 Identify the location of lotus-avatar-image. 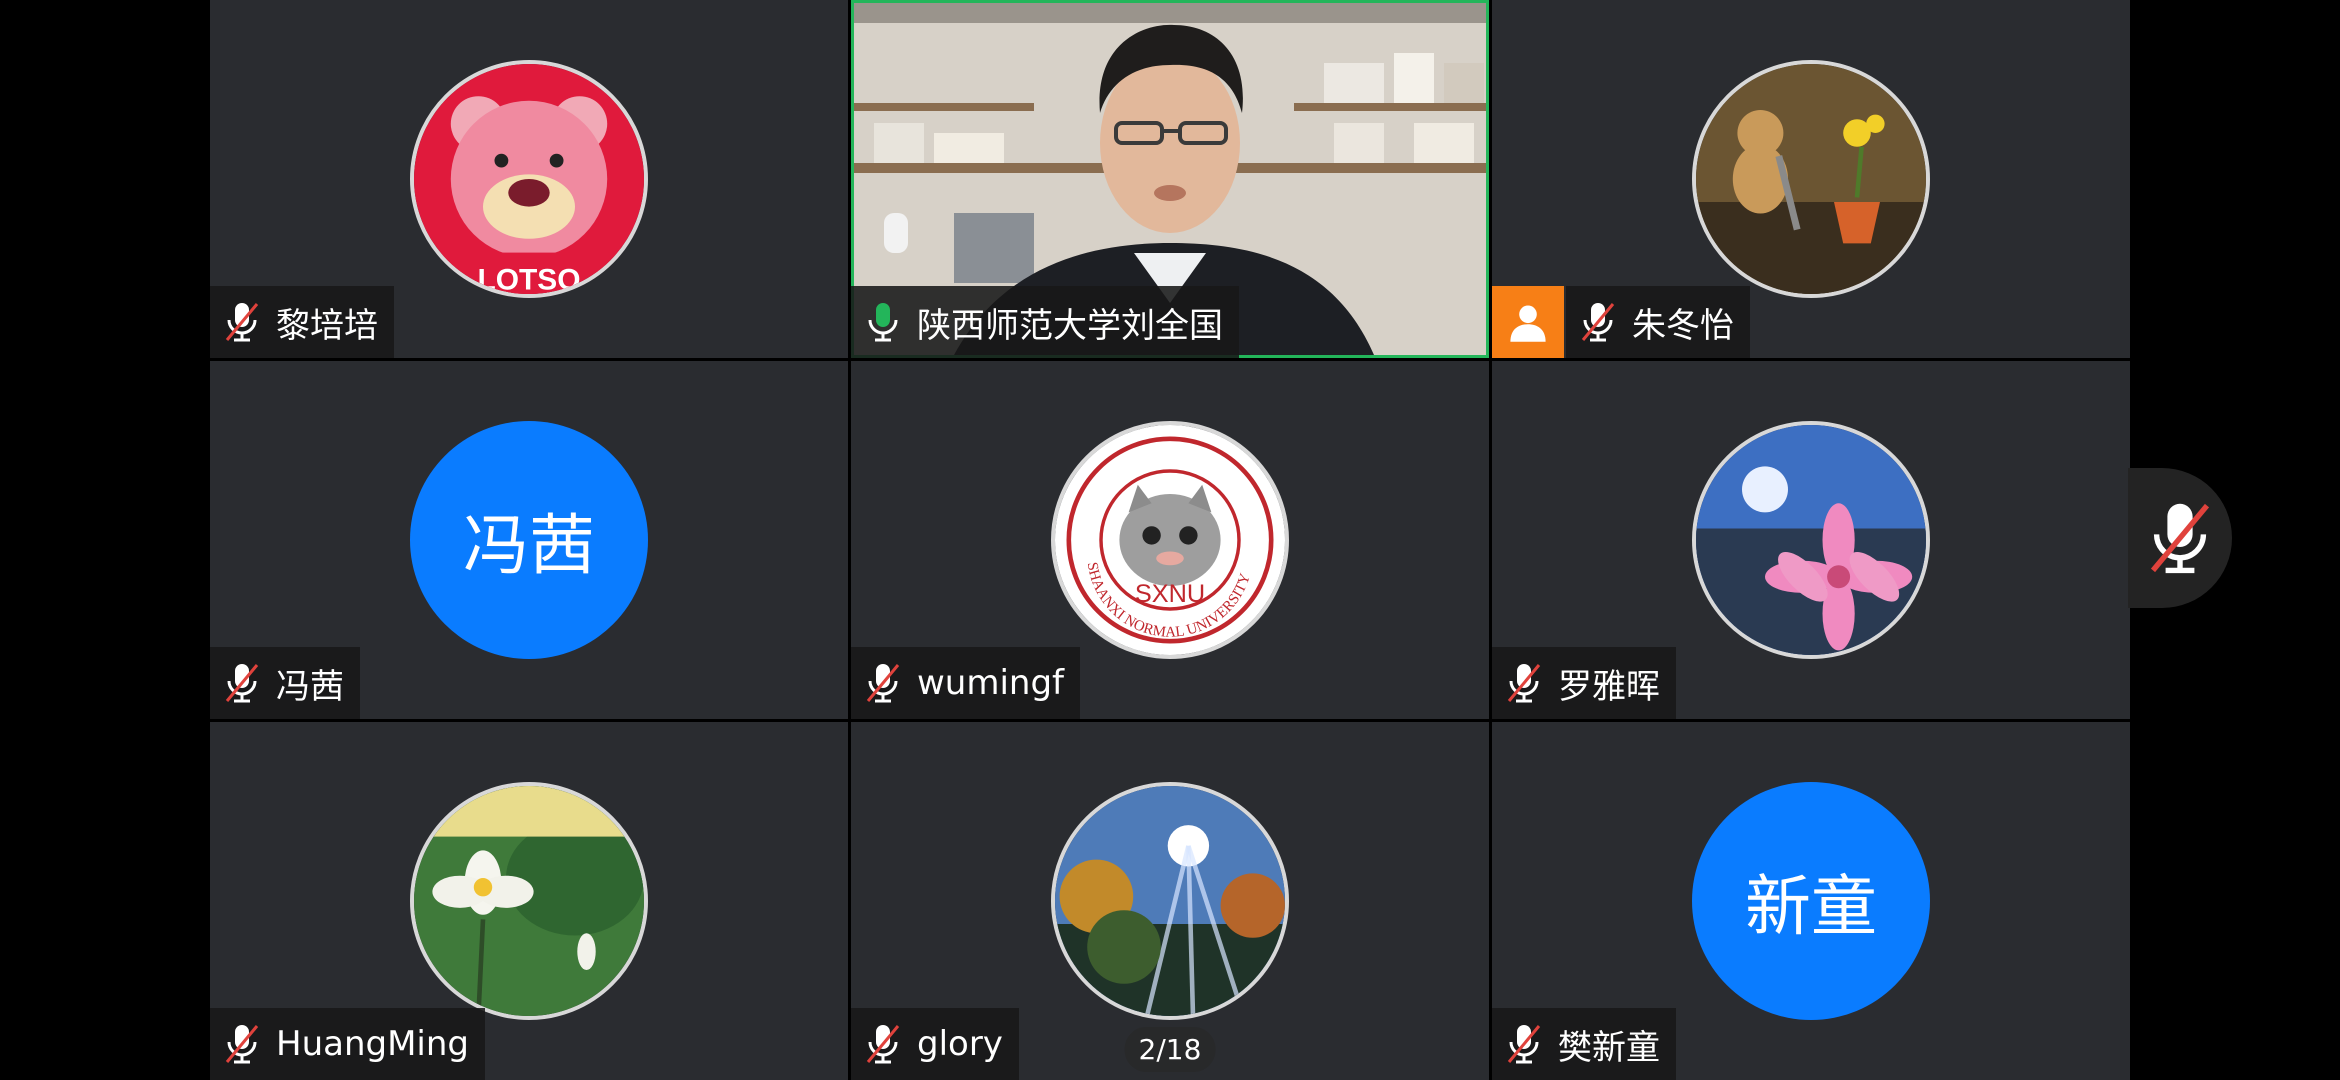
(529, 901).